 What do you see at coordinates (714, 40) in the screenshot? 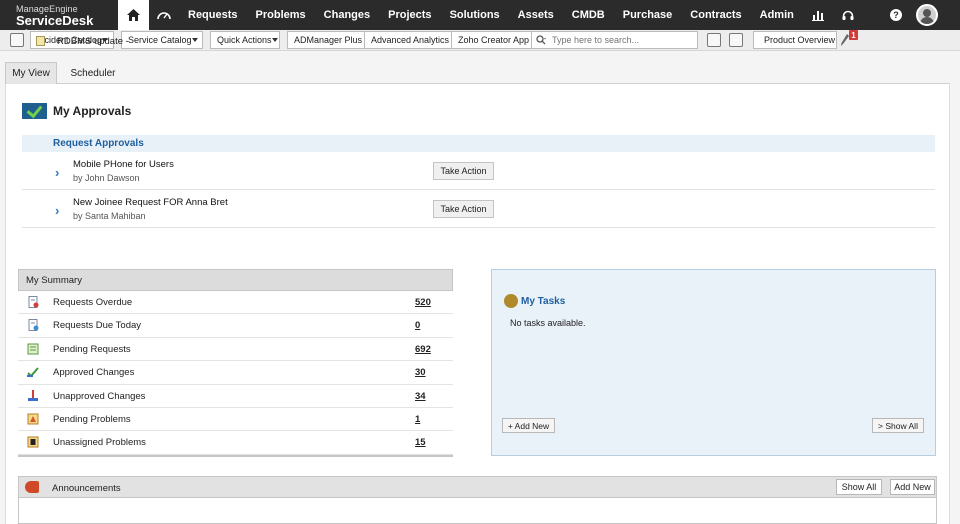
I see `history-icon` at bounding box center [714, 40].